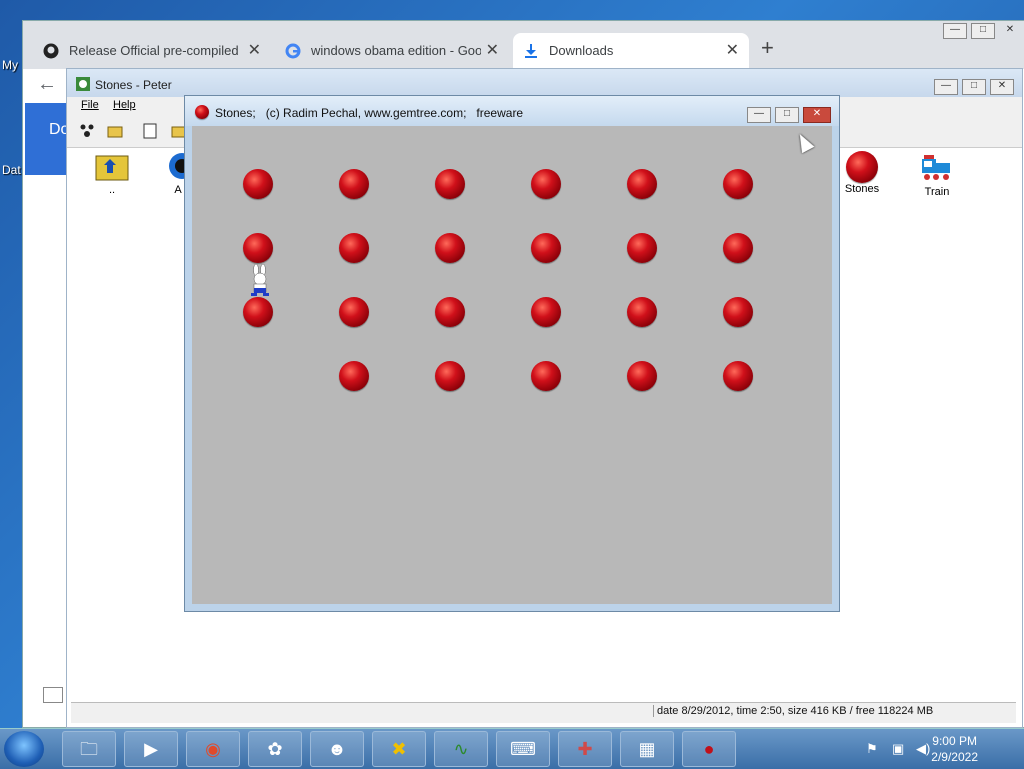 The width and height of the screenshot is (1024, 769). I want to click on new-file-icon, so click(150, 131).